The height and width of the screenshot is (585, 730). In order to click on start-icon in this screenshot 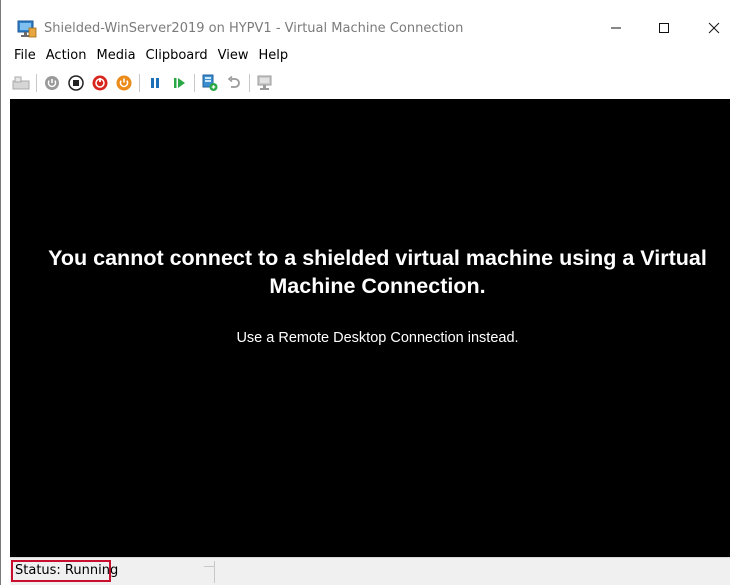, I will do `click(52, 83)`.